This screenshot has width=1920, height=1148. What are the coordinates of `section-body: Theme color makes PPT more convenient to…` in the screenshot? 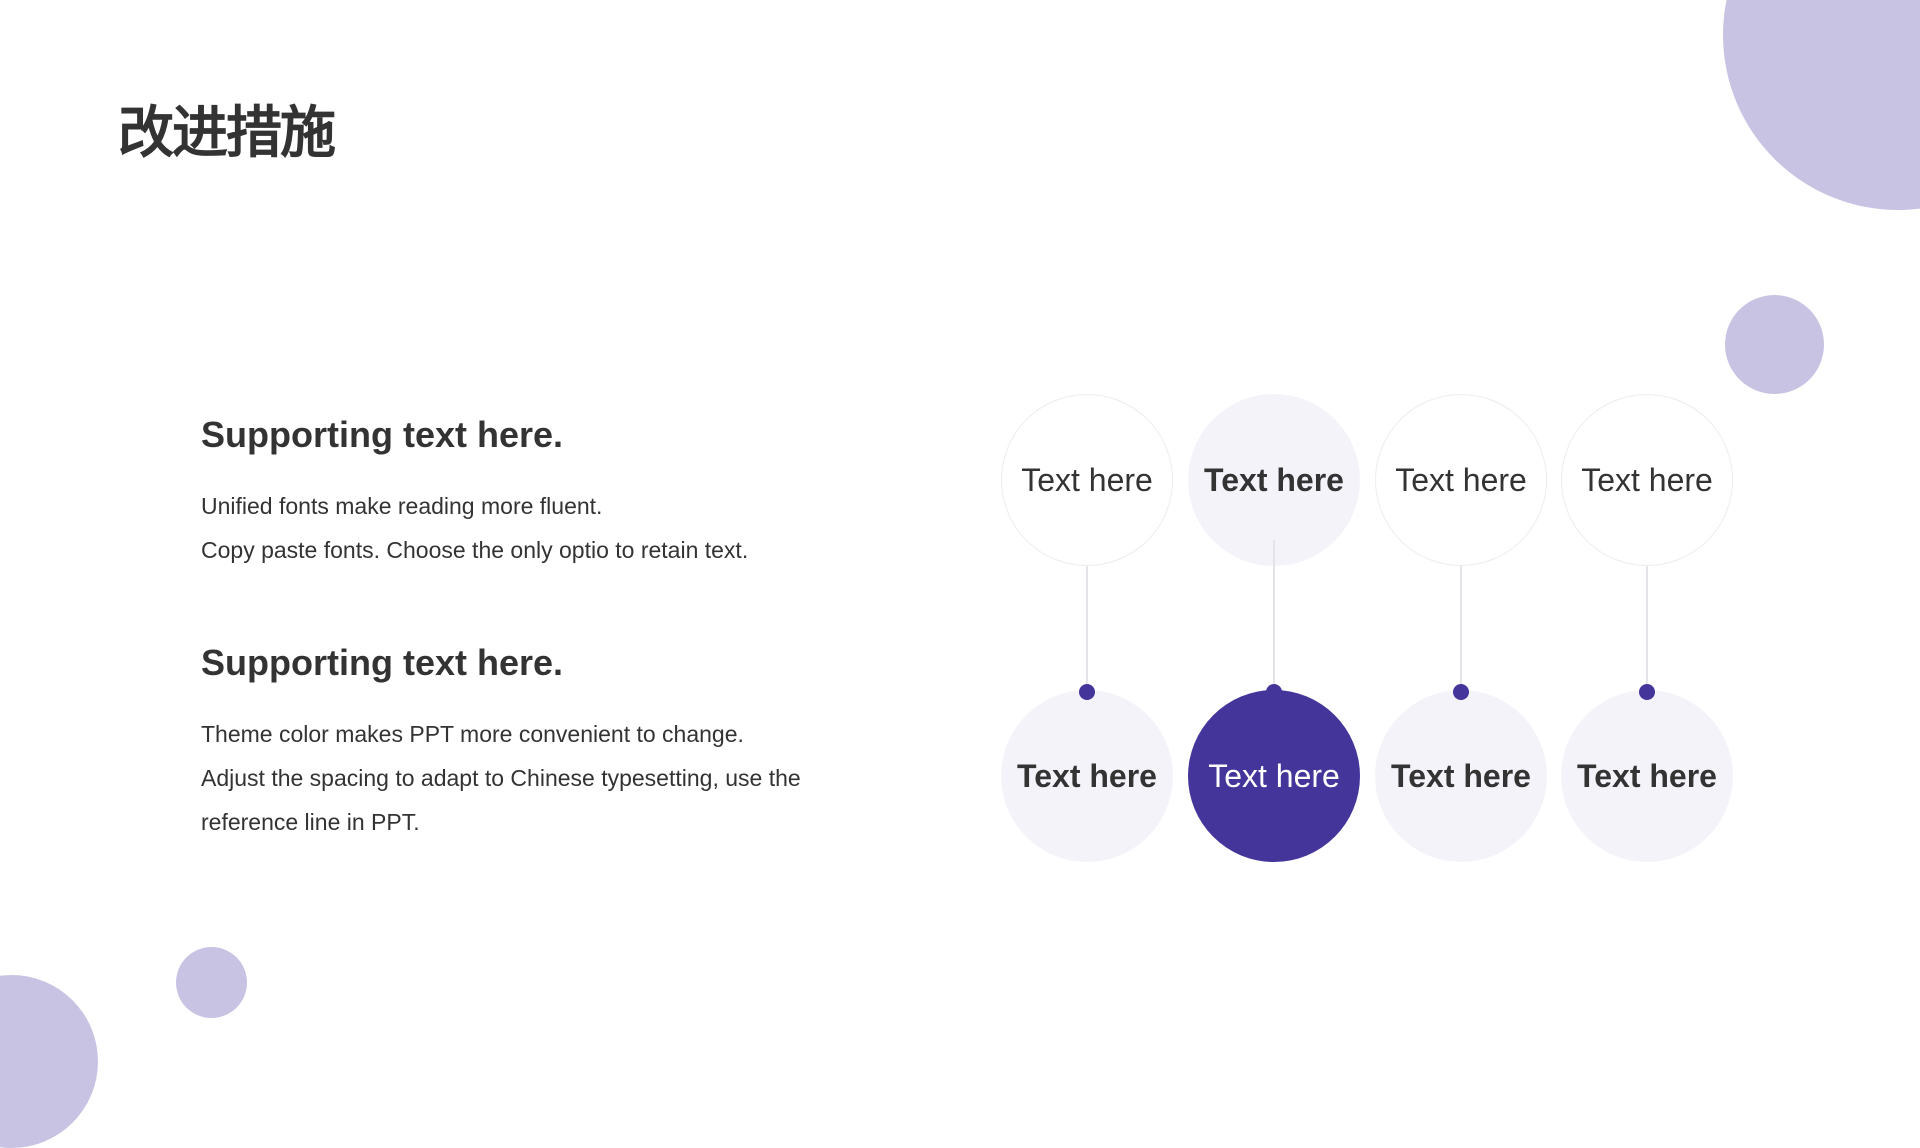 It's located at (551, 778).